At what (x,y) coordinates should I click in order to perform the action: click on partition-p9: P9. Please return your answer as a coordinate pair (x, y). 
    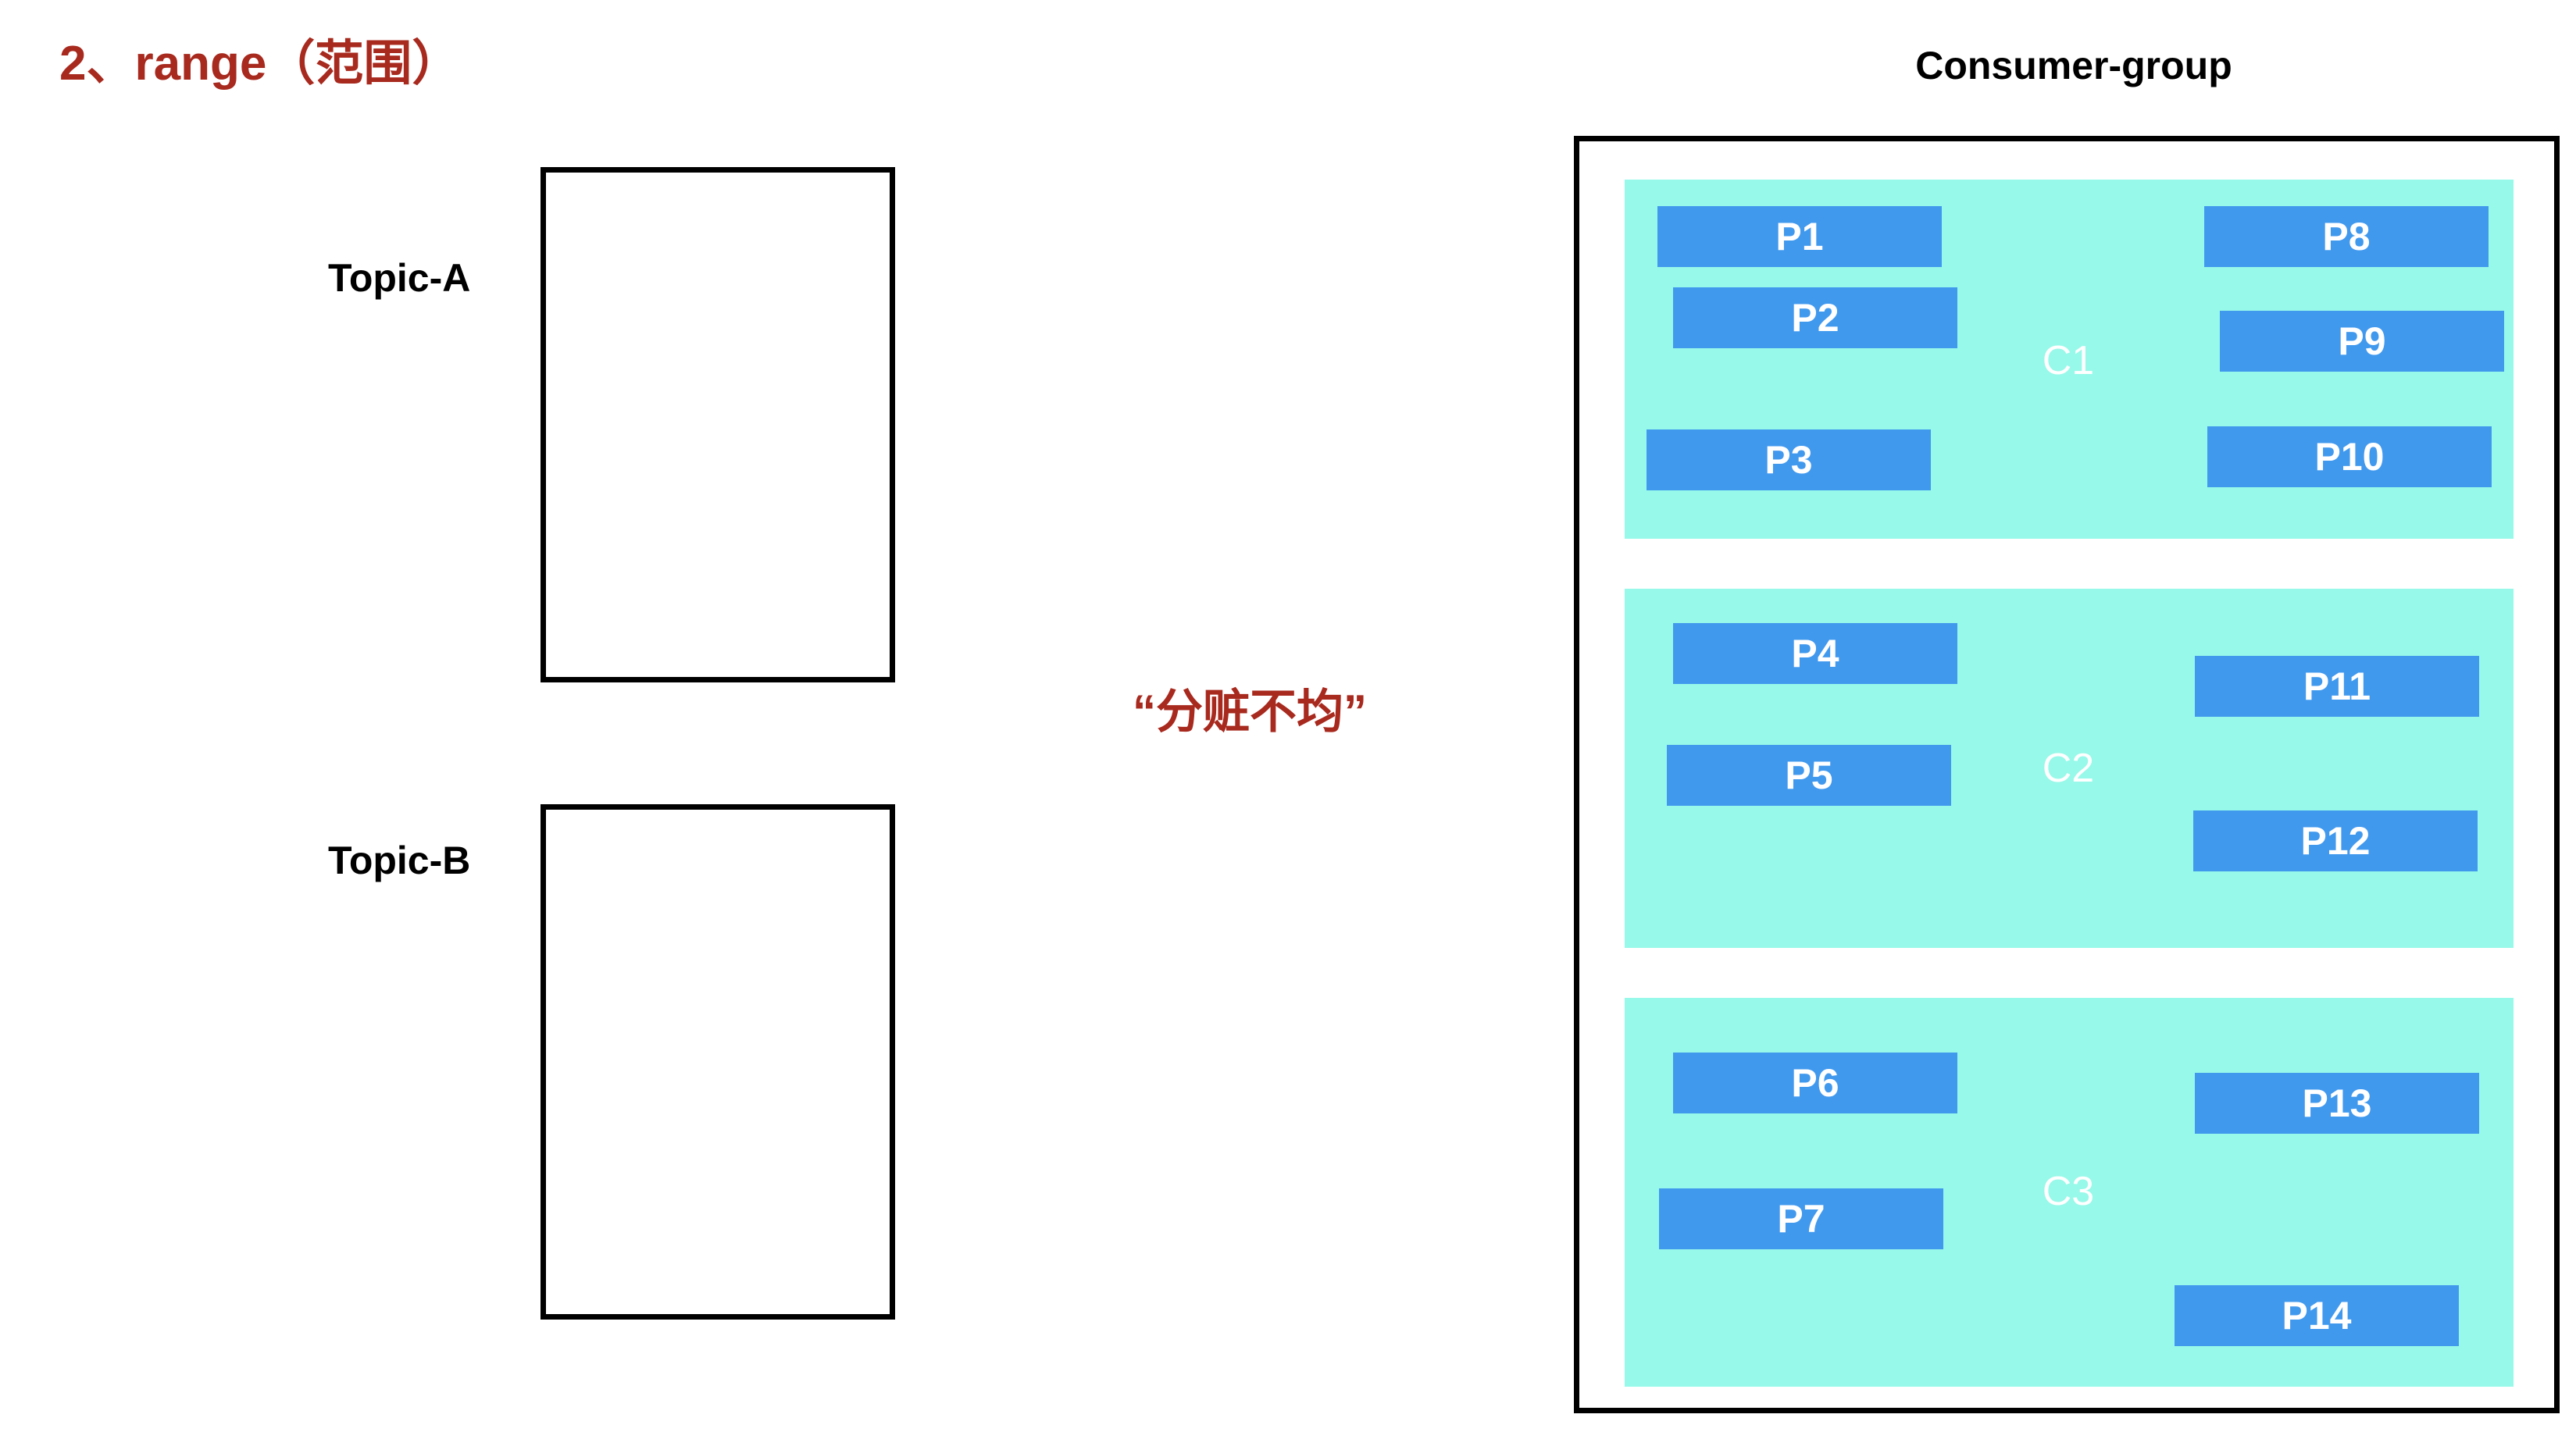
    Looking at the image, I should click on (2362, 341).